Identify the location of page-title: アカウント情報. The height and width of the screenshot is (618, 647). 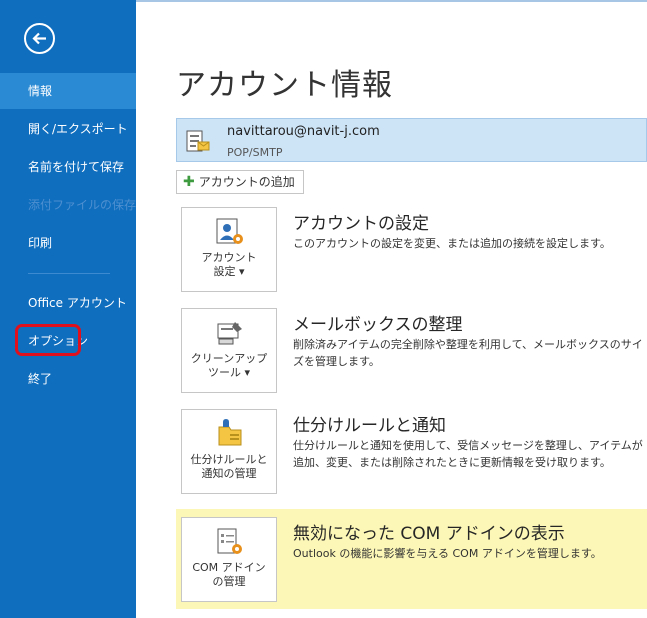
(284, 85).